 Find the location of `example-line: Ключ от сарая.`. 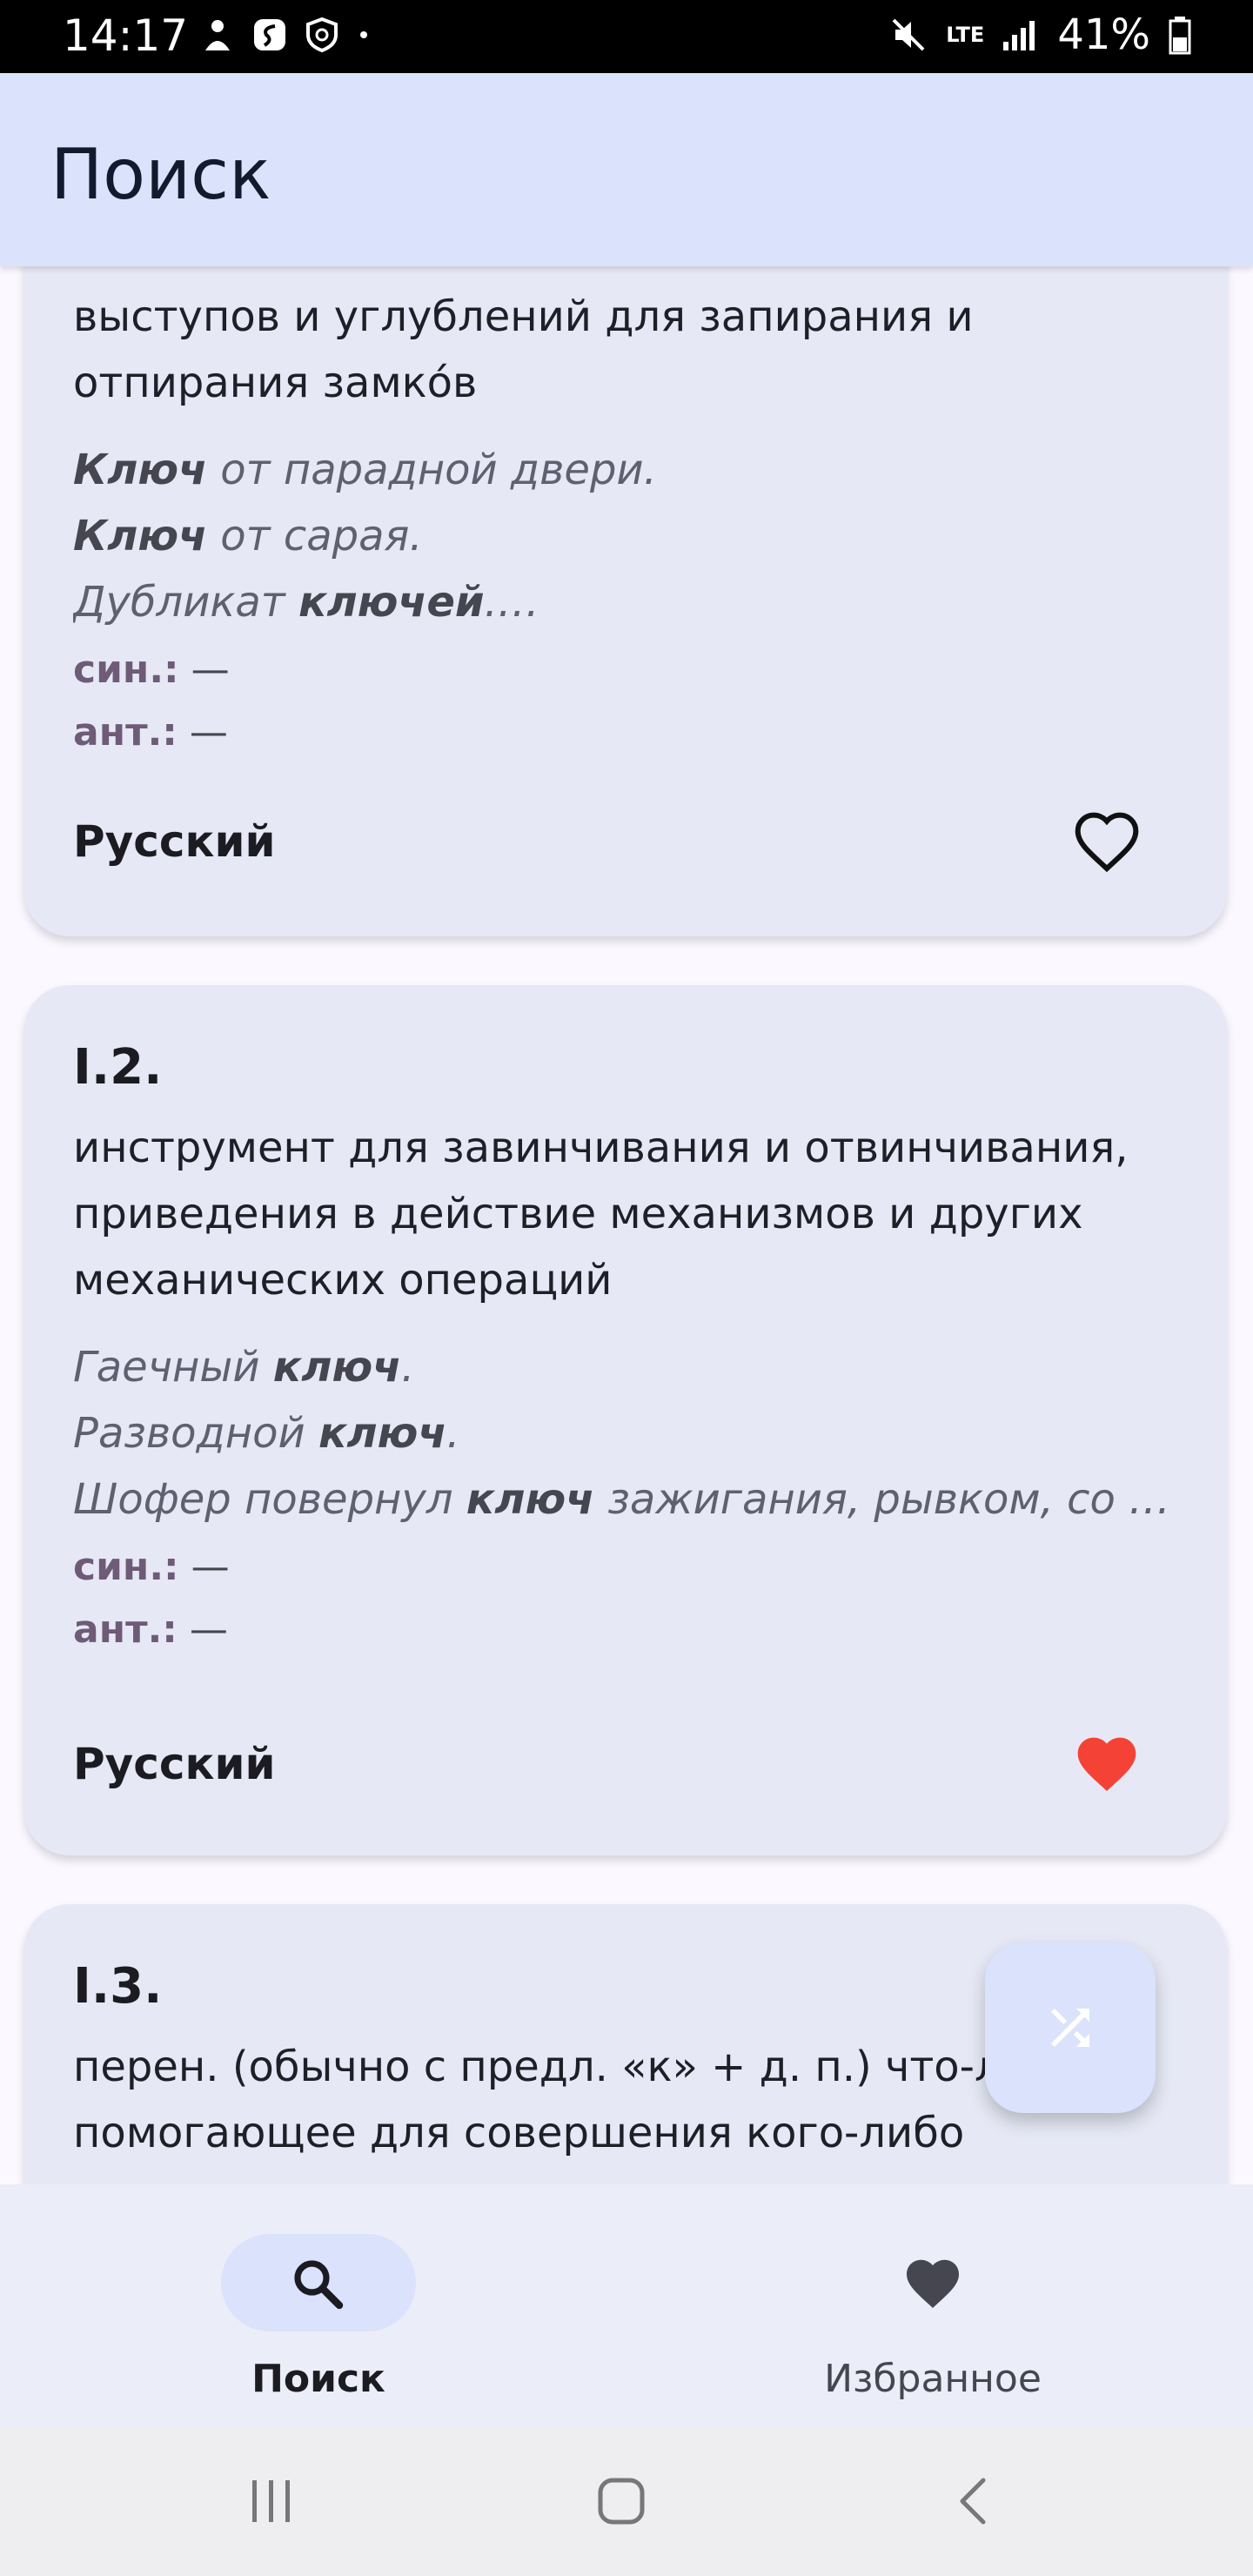

example-line: Ключ от сарая. is located at coordinates (248, 536).